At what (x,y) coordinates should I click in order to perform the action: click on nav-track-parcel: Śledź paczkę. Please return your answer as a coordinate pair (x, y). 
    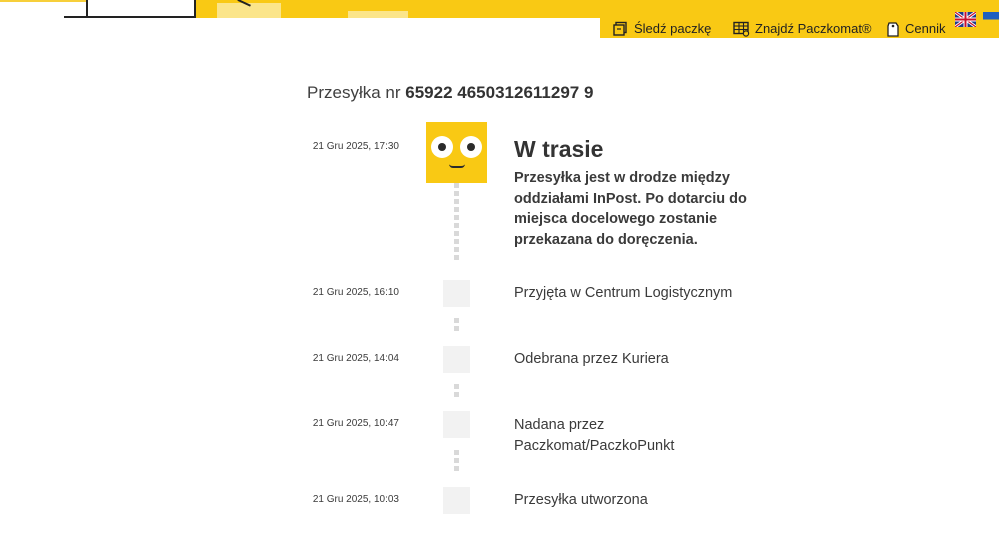
    Looking at the image, I should click on (662, 29).